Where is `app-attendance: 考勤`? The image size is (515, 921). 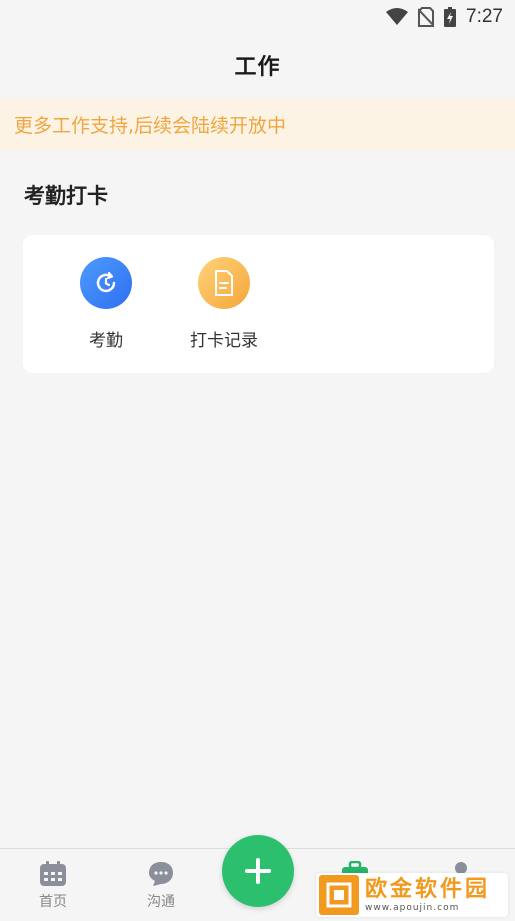
app-attendance: 考勤 is located at coordinates (106, 315).